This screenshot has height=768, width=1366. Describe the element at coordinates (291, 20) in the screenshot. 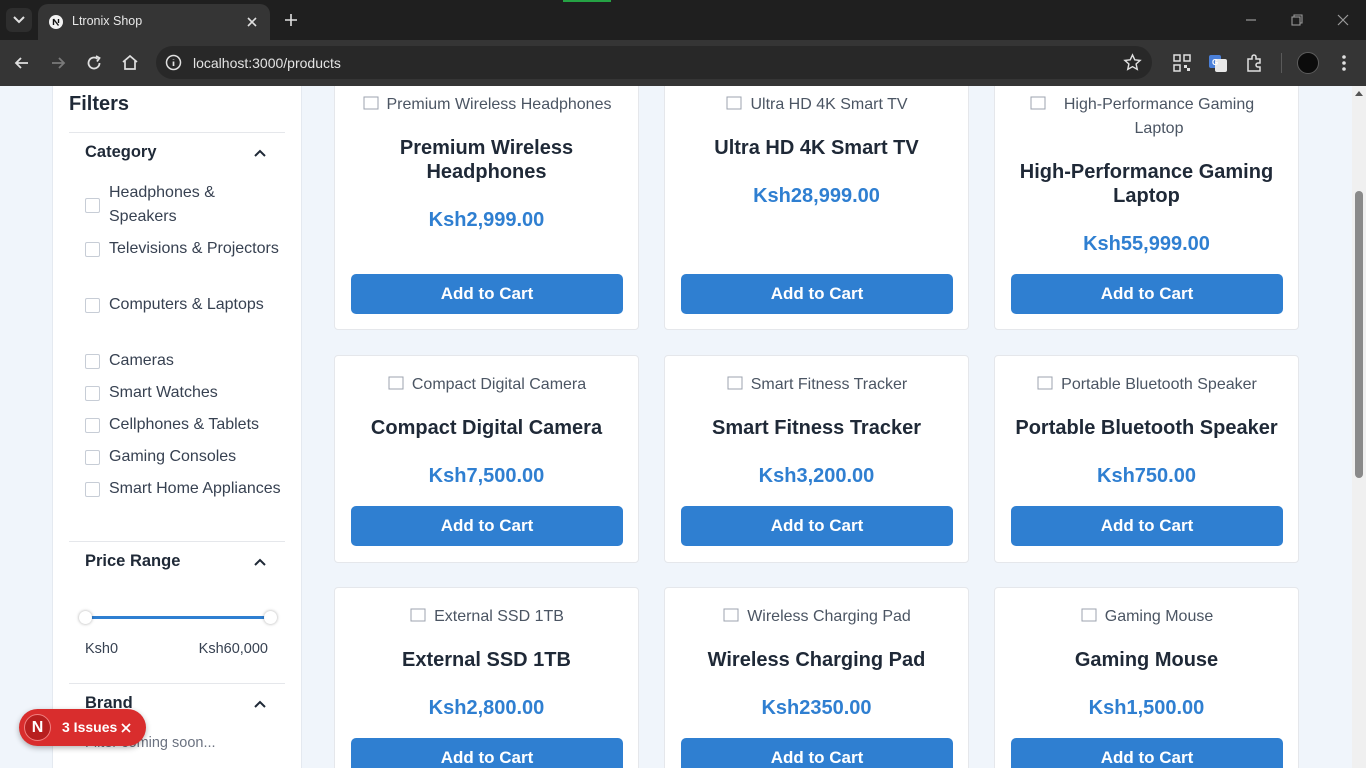

I see `new-tab-icon` at that location.